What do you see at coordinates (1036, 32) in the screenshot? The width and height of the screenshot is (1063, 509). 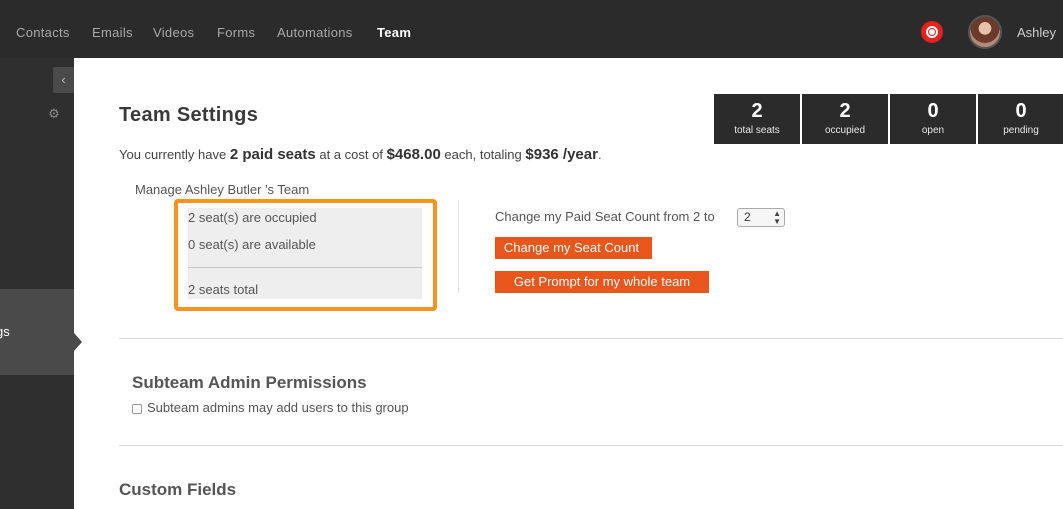 I see `user-name: Ashley` at bounding box center [1036, 32].